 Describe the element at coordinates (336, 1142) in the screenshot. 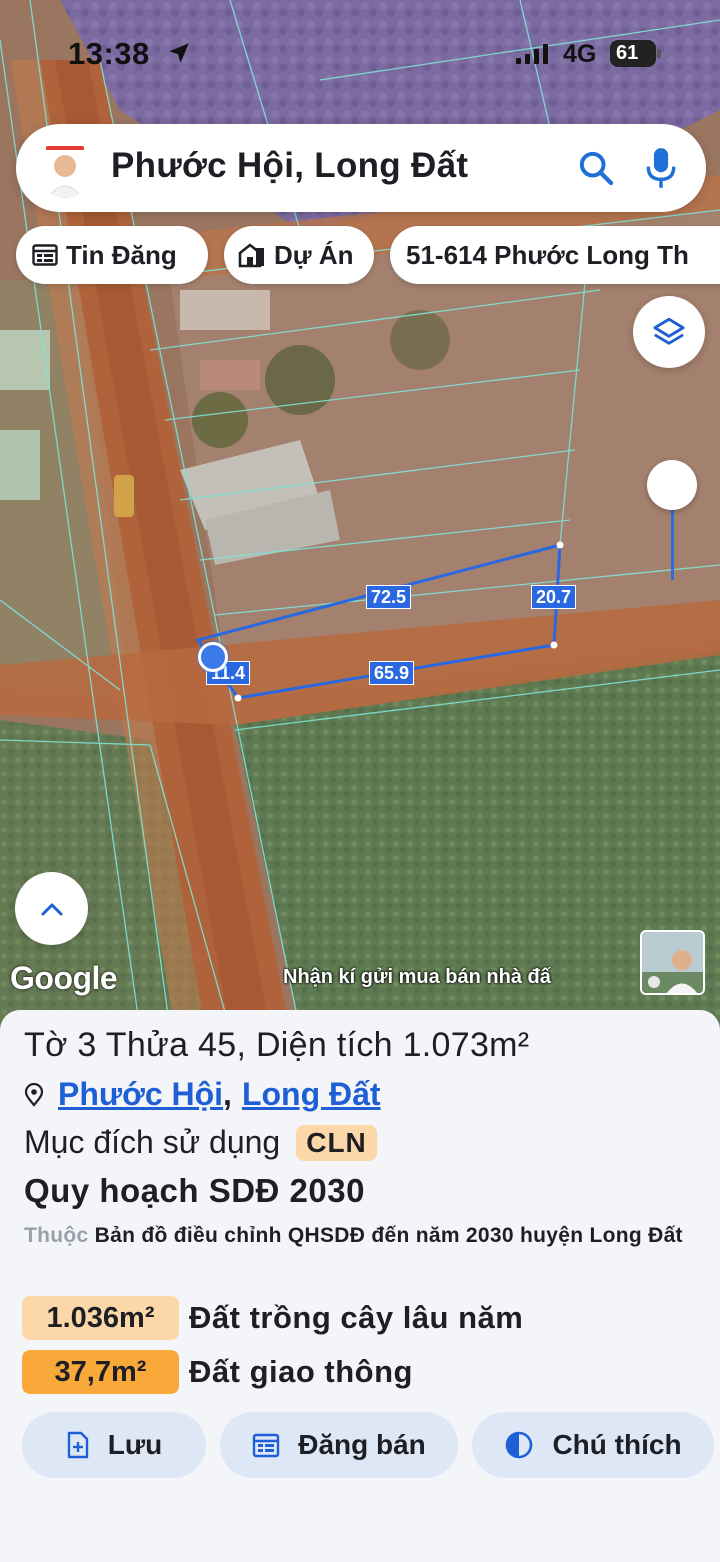

I see `purpose-code-badge: CLN` at that location.